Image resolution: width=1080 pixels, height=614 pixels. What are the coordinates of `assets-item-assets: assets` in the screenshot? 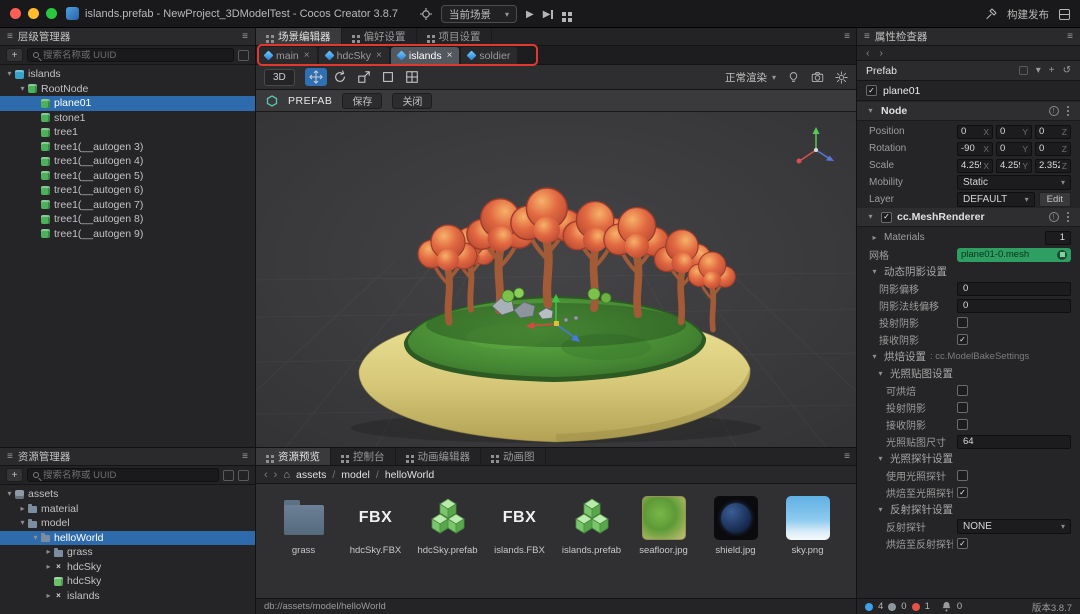 It's located at (127, 494).